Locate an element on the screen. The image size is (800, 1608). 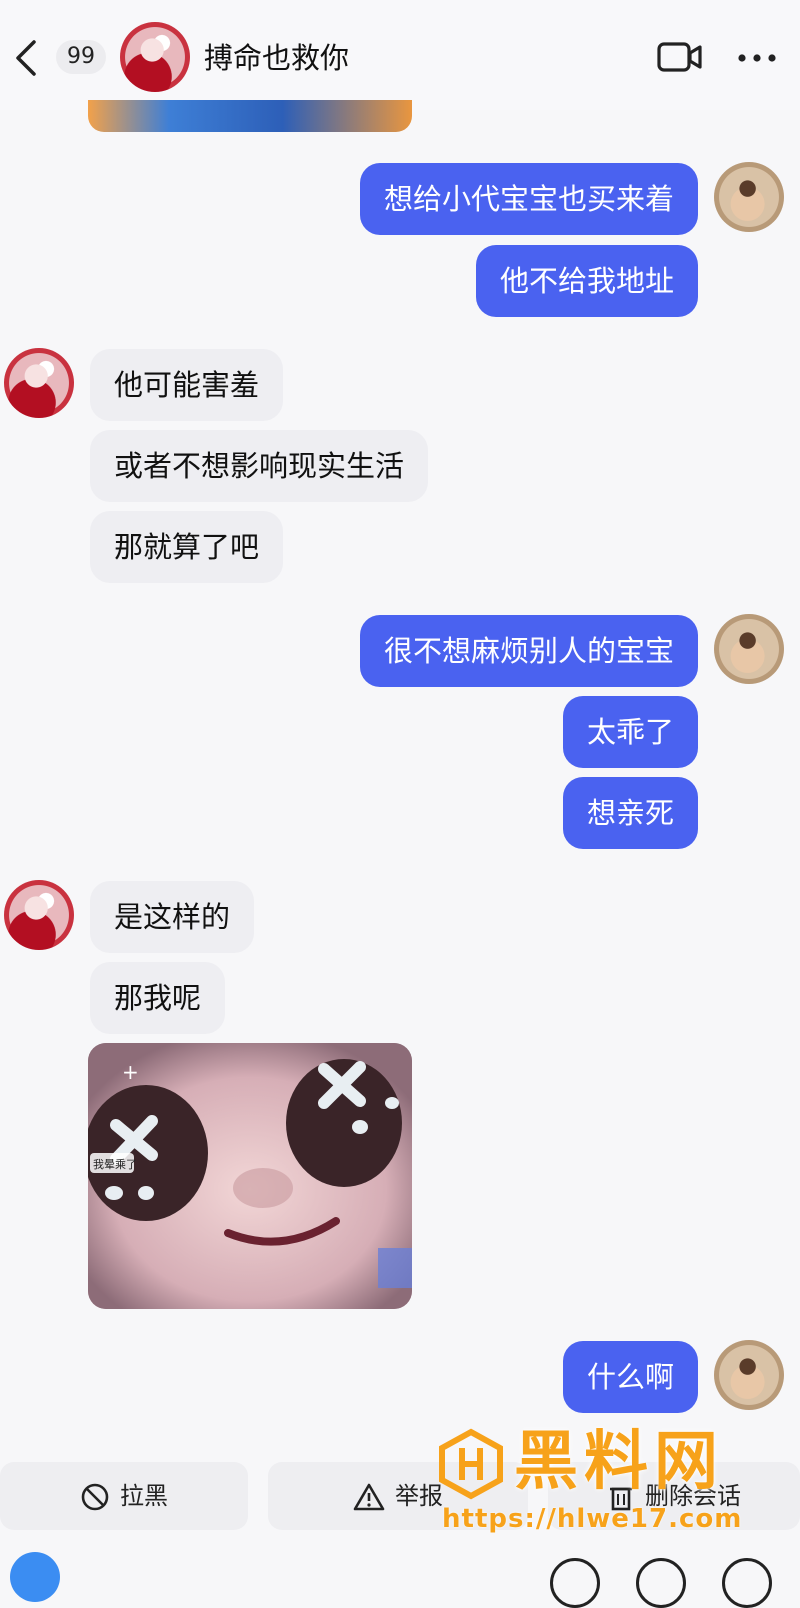
message-bubble-incoming: 是这样的 is located at coordinates (172, 917).